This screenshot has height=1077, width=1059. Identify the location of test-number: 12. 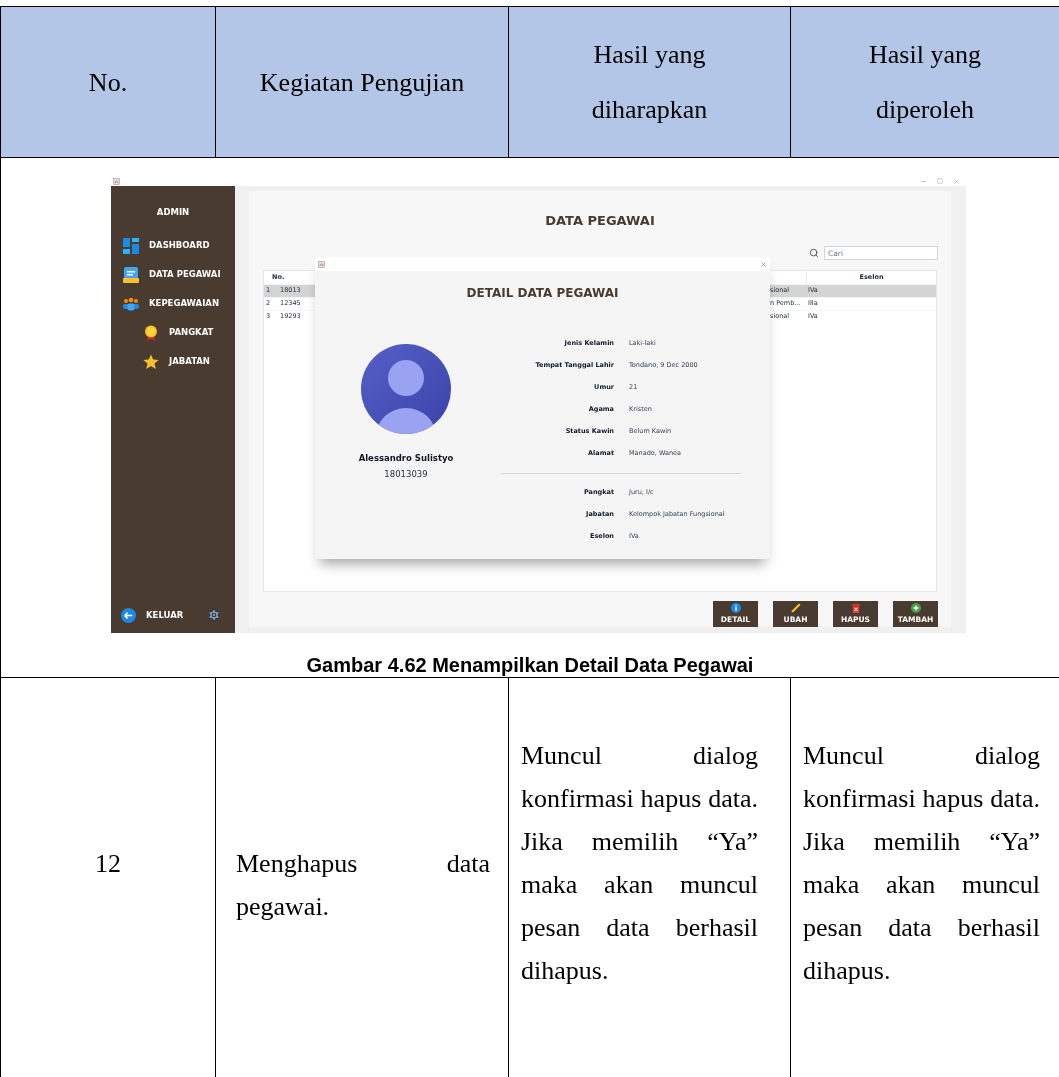
(108, 863).